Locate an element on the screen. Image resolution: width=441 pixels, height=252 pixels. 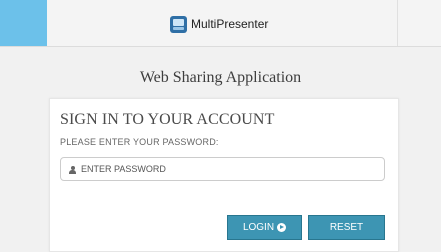
app-title: Web Sharing Application is located at coordinates (220, 77).